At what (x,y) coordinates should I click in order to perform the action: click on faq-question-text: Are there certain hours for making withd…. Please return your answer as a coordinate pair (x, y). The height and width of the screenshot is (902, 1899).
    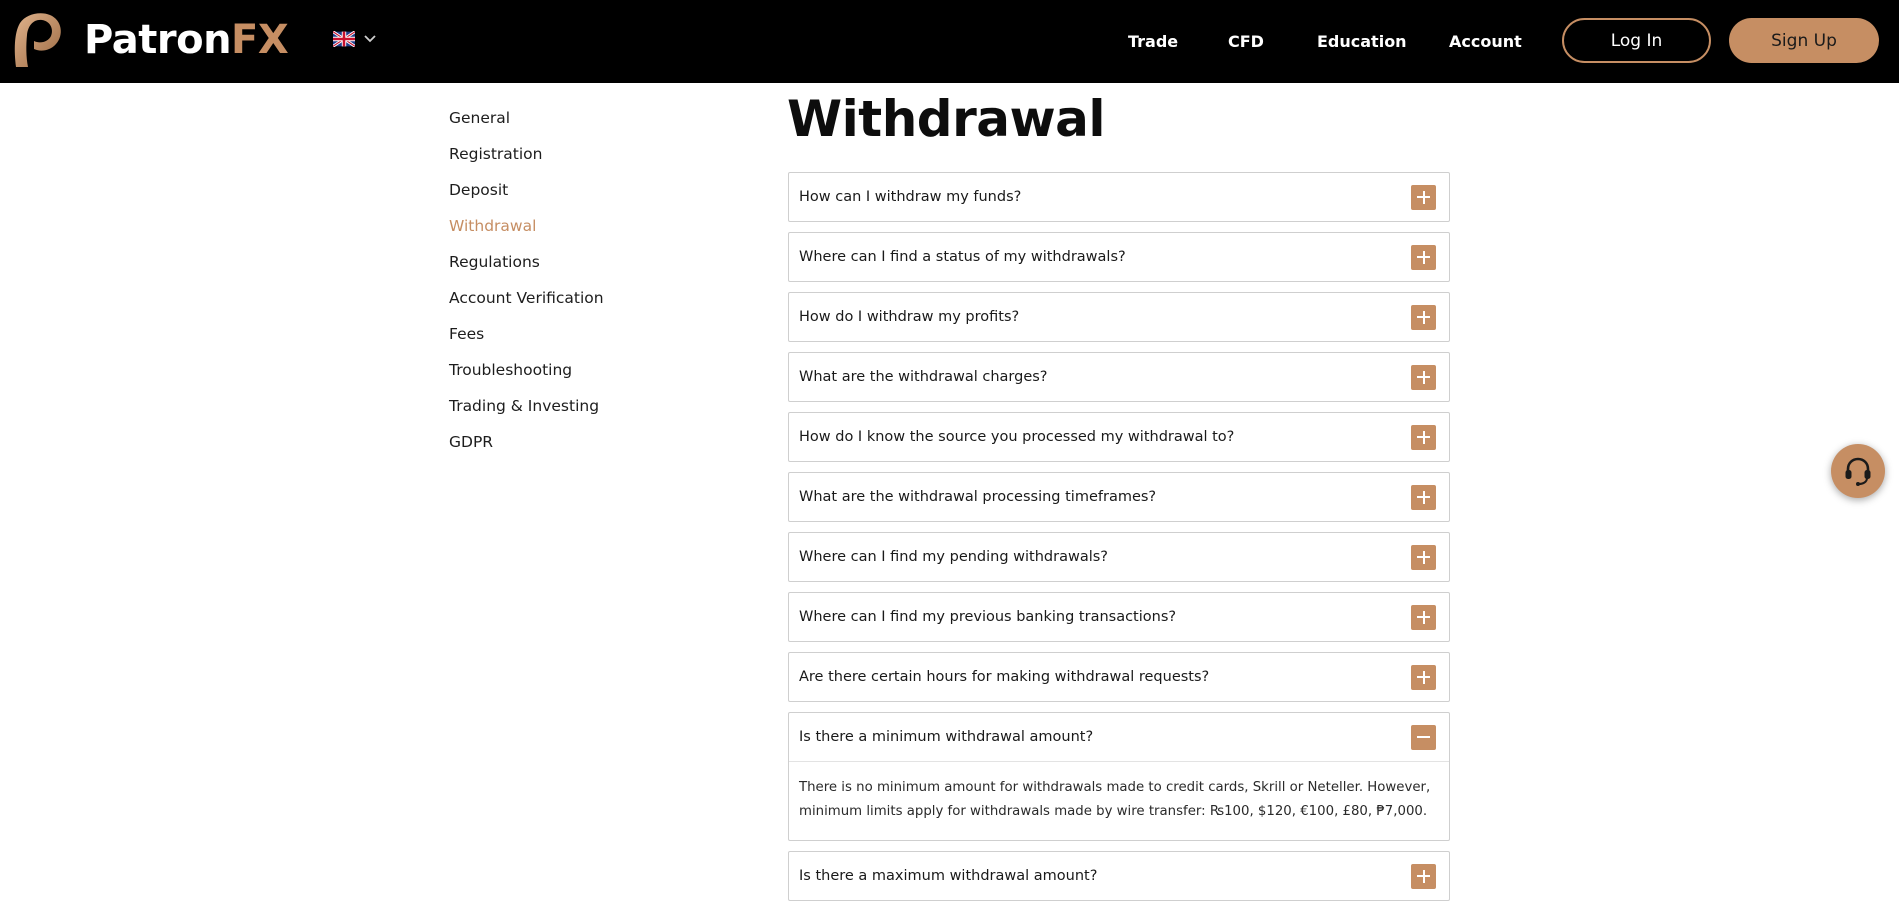
    Looking at the image, I should click on (1004, 677).